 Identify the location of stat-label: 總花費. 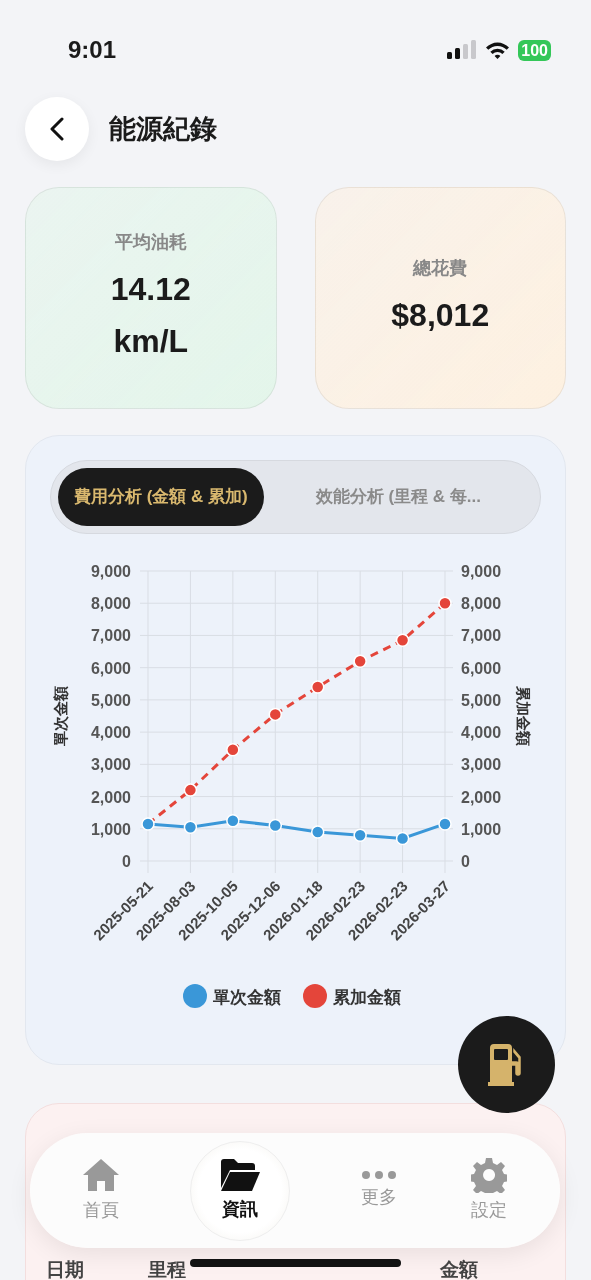
(440, 268).